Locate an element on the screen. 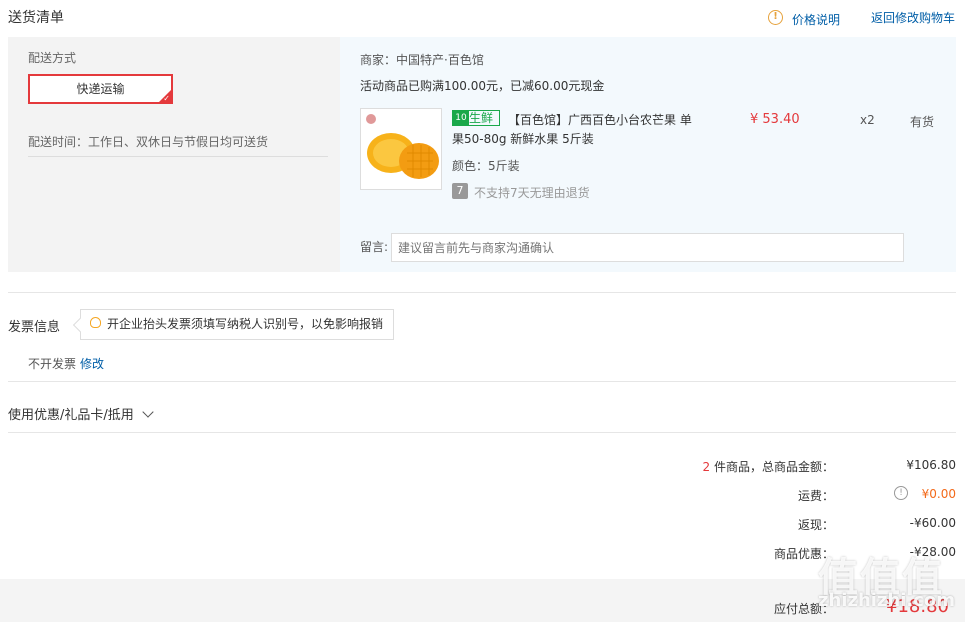 The width and height of the screenshot is (965, 622). shipping-option-express: 快递运输 ✓ is located at coordinates (100, 89).